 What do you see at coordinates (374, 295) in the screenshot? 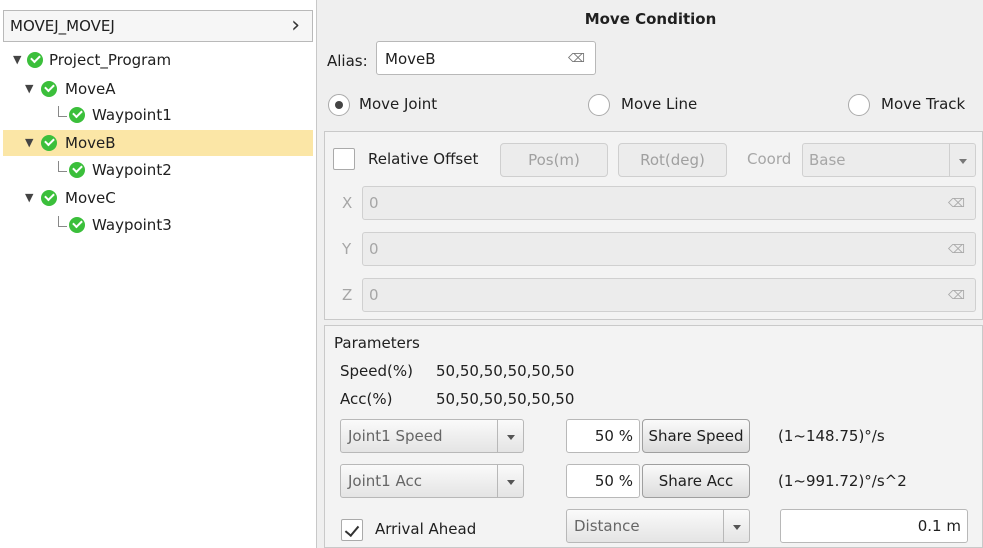
I see `z-value: 0` at bounding box center [374, 295].